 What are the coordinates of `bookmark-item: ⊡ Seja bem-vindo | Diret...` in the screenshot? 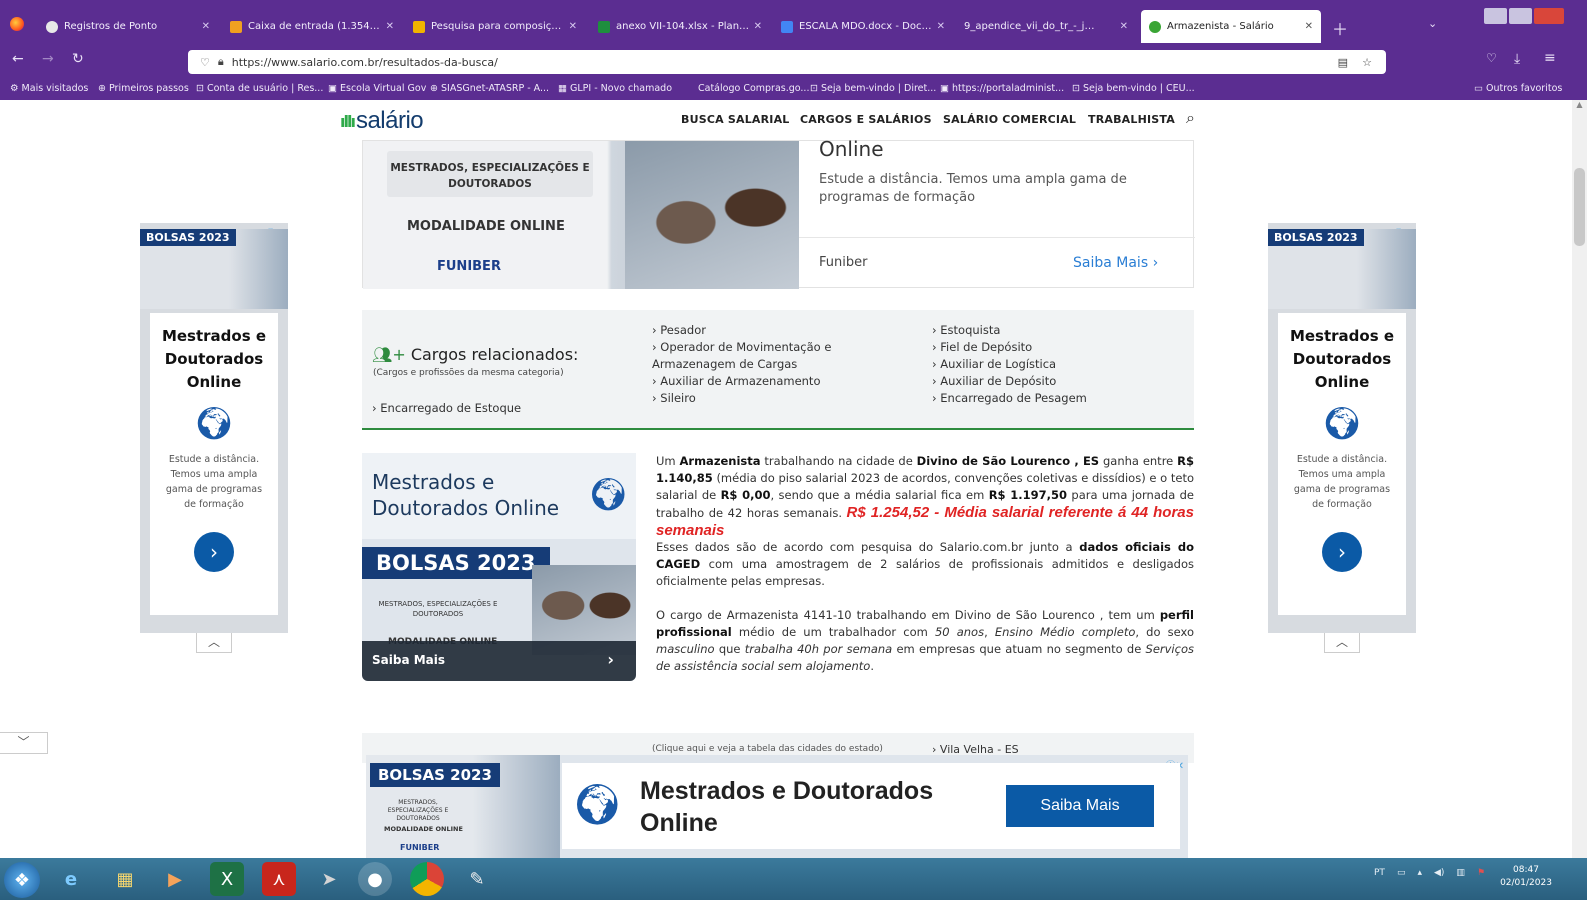 It's located at (873, 88).